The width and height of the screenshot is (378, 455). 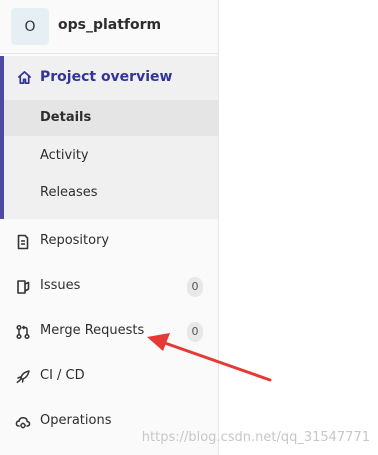 What do you see at coordinates (62, 375) in the screenshot?
I see `sidebar-item-label: CI / CD` at bounding box center [62, 375].